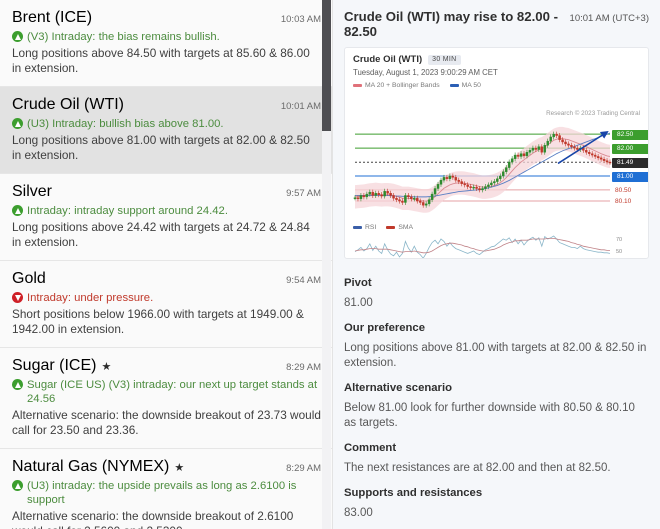 The width and height of the screenshot is (660, 529). What do you see at coordinates (90, 298) in the screenshot?
I see `news-item-signal-text: Intraday: under pressure.` at bounding box center [90, 298].